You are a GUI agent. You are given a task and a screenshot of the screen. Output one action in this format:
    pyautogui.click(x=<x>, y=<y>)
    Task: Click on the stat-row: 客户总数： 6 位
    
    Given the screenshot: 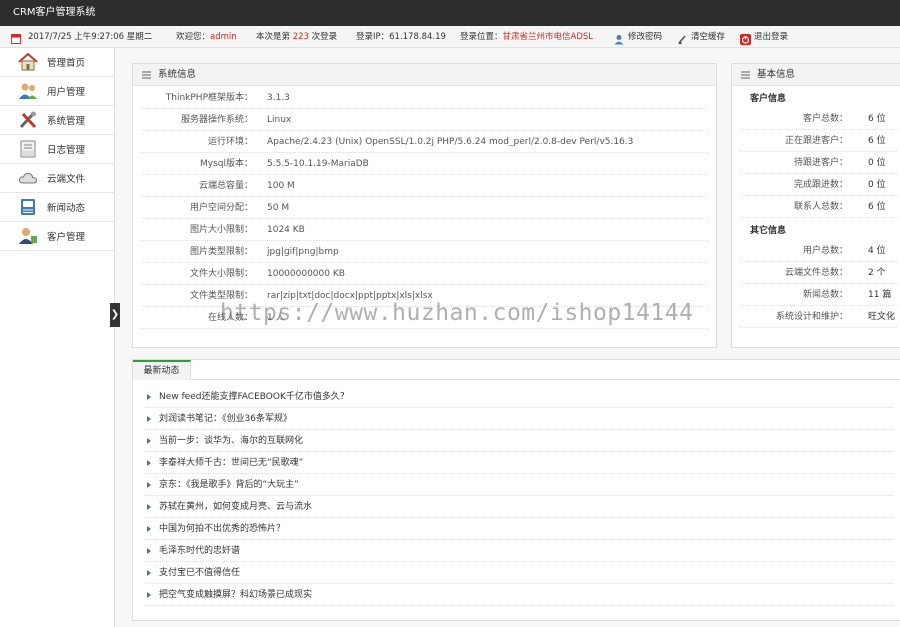 What is the action you would take?
    pyautogui.click(x=818, y=119)
    